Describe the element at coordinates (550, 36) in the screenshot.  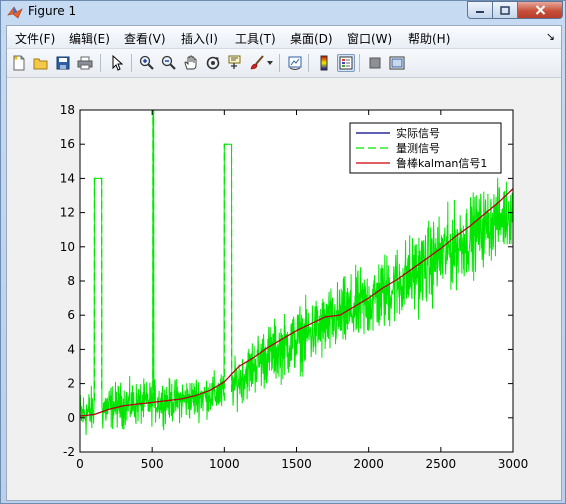
I see `menubar-dock-arrow-icon: ↘` at that location.